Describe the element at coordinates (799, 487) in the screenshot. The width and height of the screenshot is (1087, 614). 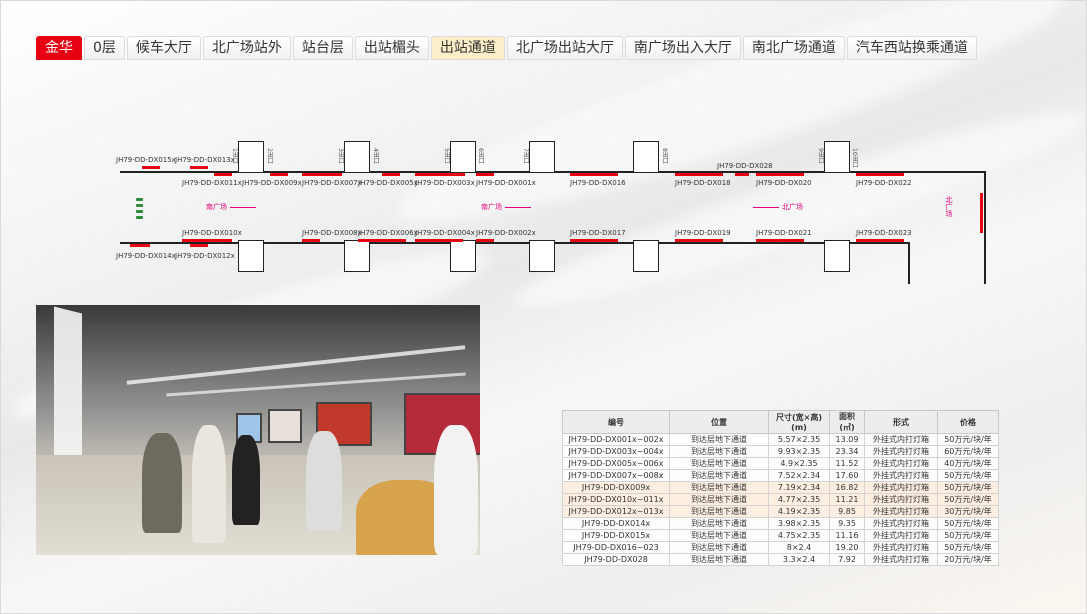
I see `table-cell: 7.19×2.34` at that location.